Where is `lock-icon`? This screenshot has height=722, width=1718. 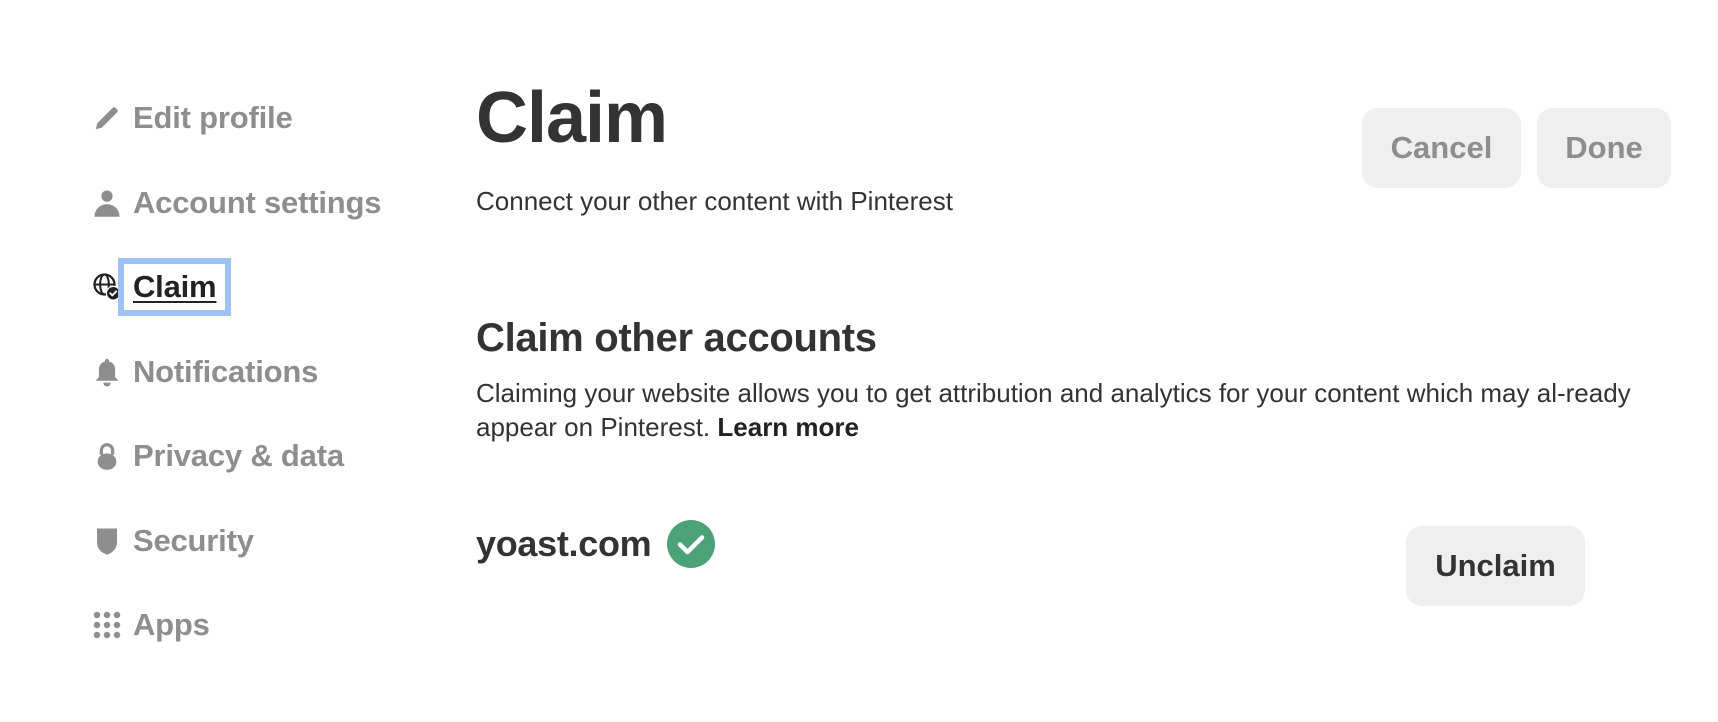 lock-icon is located at coordinates (108, 456).